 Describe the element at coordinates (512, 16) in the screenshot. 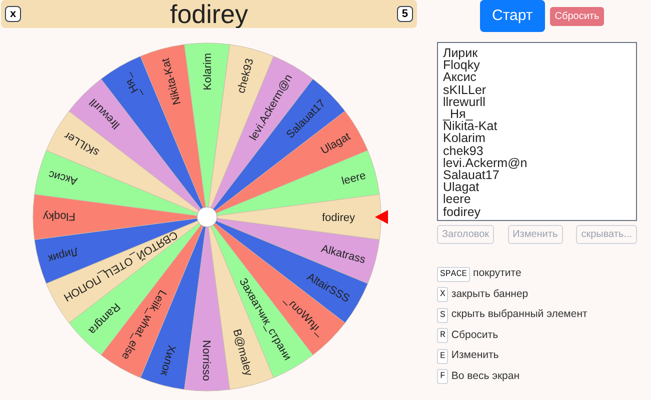

I see `start-button: Старт` at that location.